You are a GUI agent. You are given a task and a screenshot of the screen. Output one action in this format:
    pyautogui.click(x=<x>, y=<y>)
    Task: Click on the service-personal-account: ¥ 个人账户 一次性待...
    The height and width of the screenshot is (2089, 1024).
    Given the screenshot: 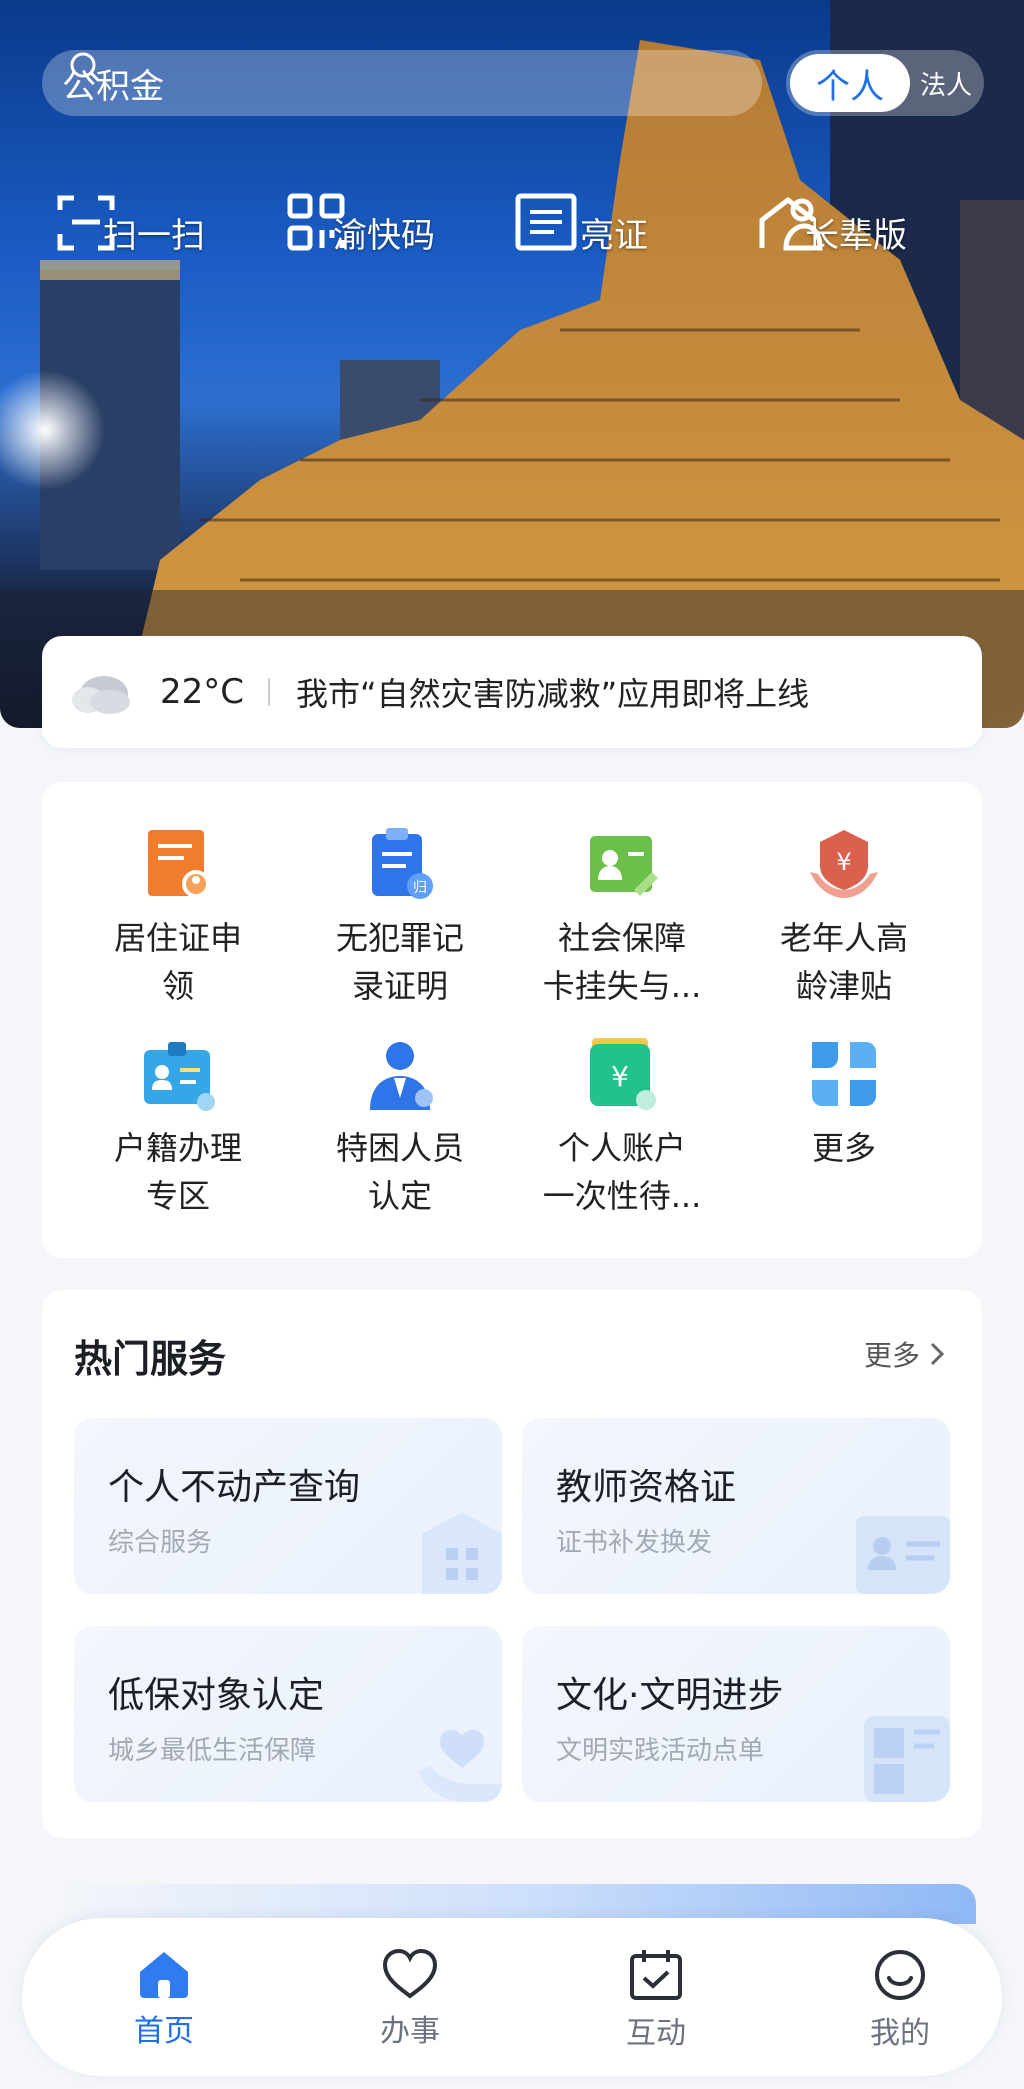 What is the action you would take?
    pyautogui.click(x=622, y=1127)
    